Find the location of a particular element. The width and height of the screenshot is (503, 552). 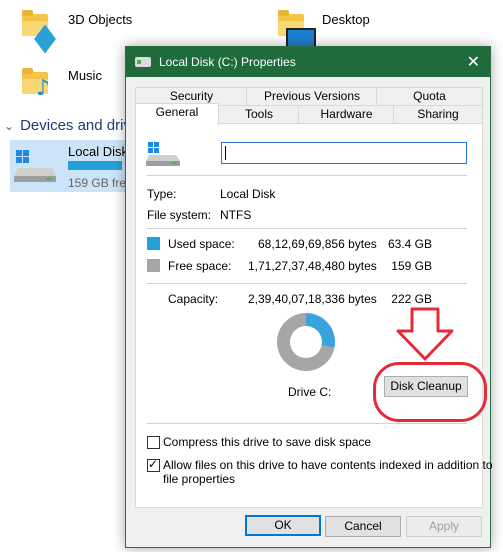

disk-usage-donut is located at coordinates (306, 342).